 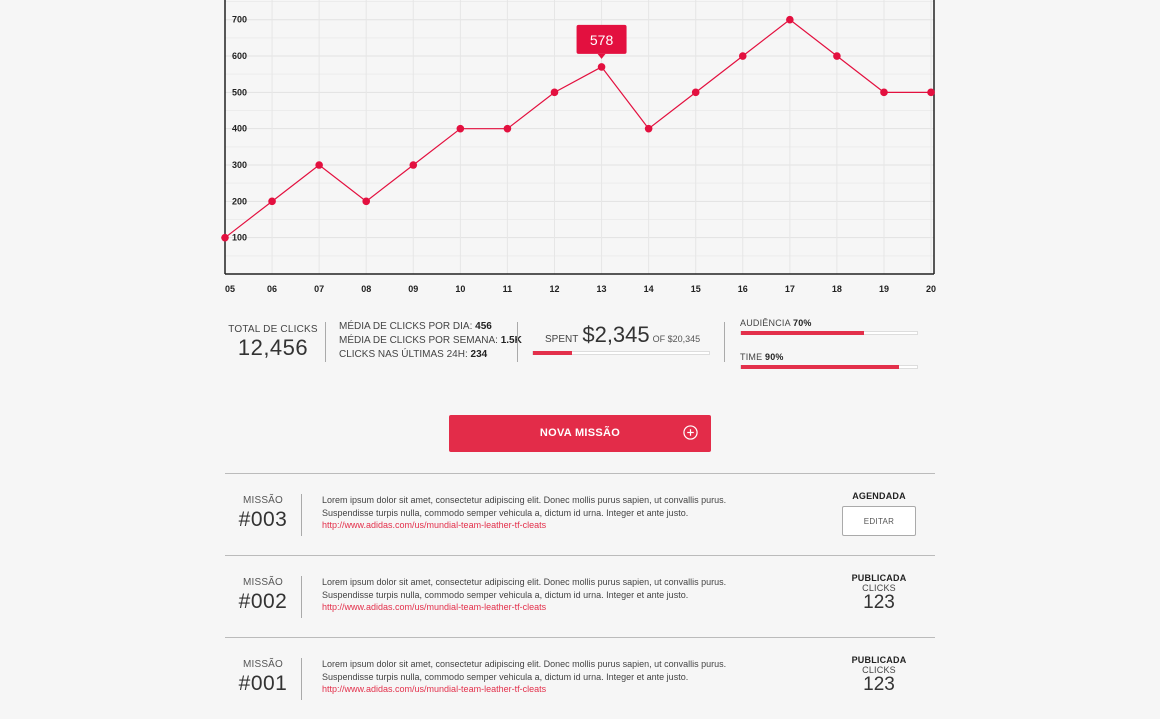 I want to click on daily-average: MÉDIA DE CLICKS POR DIA: 456, so click(x=415, y=326).